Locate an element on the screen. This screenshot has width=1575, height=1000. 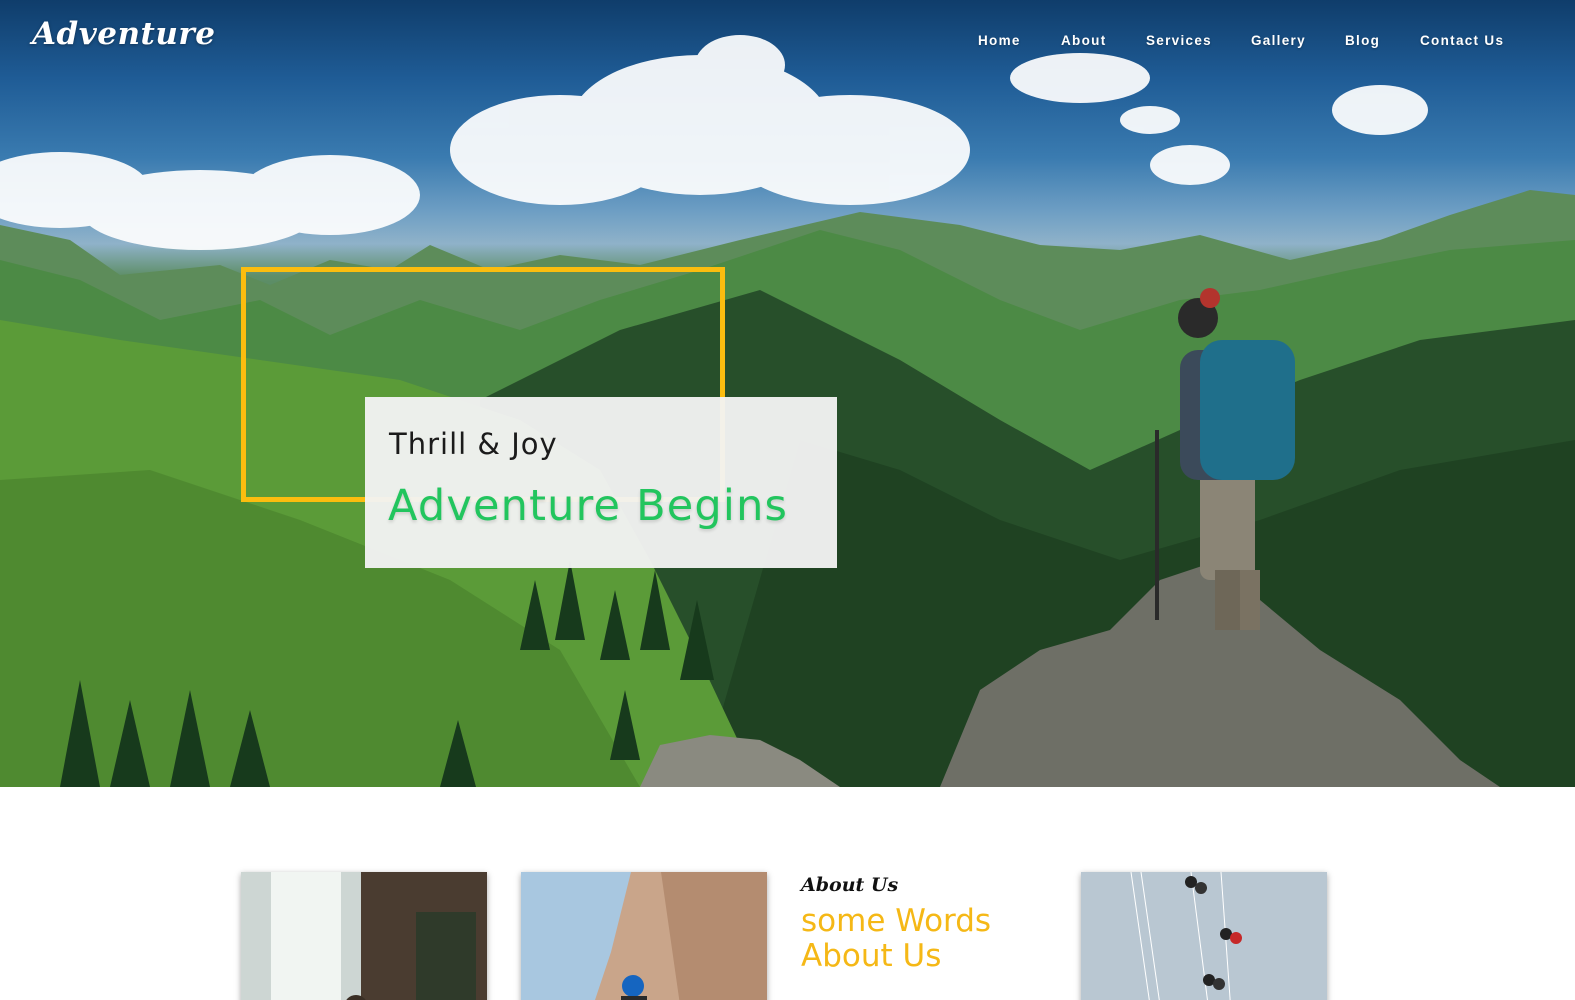
climber-image is located at coordinates (644, 936).